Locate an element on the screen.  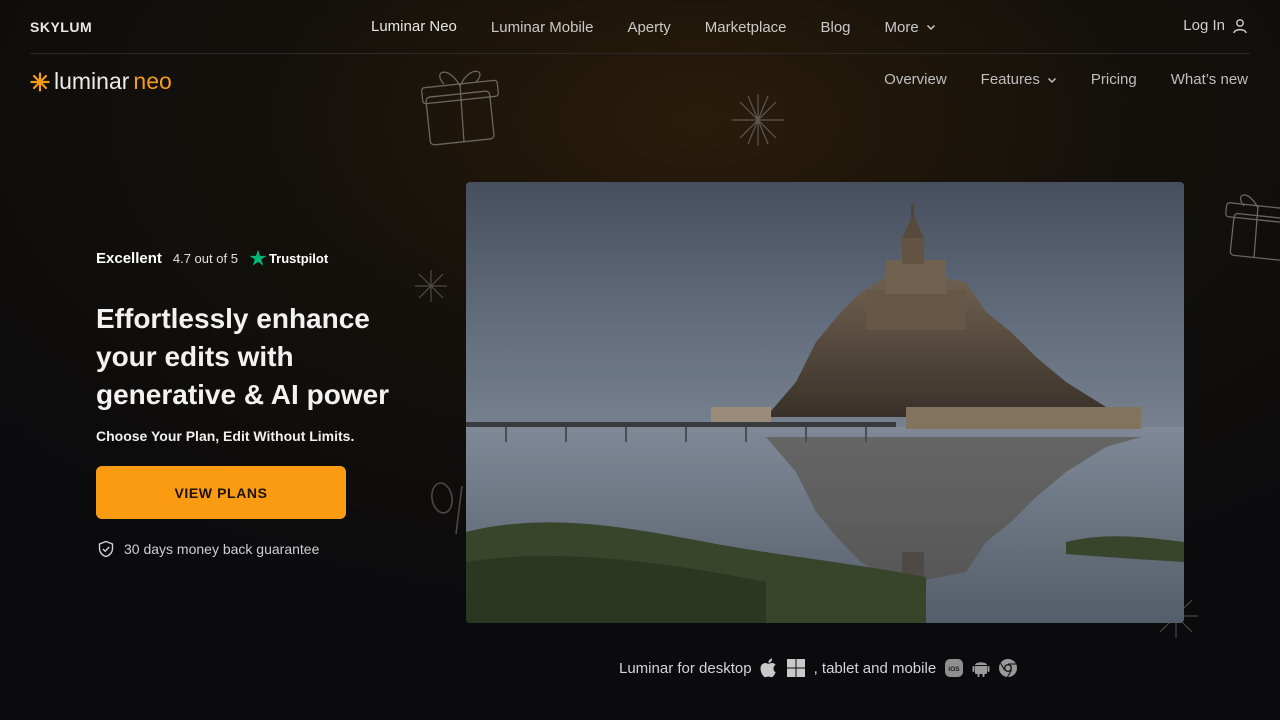
logo-text-luminar: luminar is located at coordinates (92, 81).